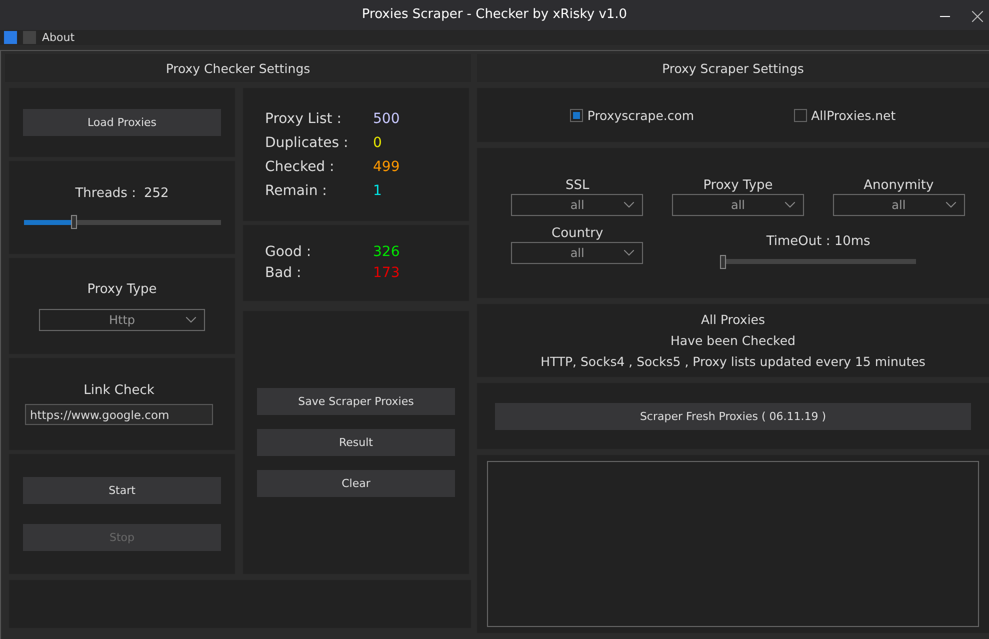 Image resolution: width=989 pixels, height=639 pixels. What do you see at coordinates (307, 143) in the screenshot?
I see `stat-label: Duplicates :` at bounding box center [307, 143].